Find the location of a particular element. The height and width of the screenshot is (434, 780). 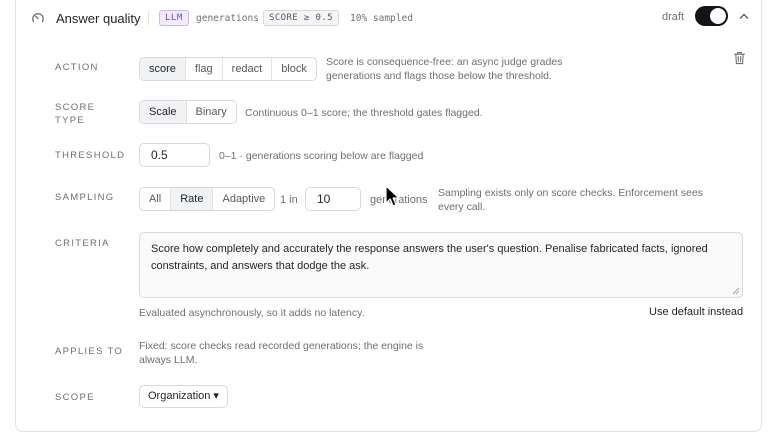

threshold-badge: SCORE ≥ 0.5 is located at coordinates (301, 18).